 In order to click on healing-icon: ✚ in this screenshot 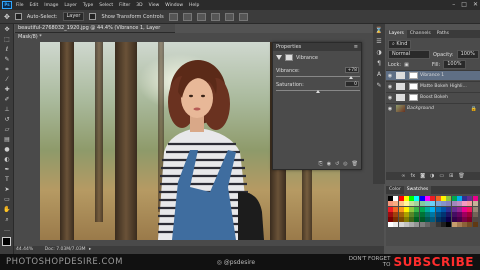, I will do `click(7, 89)`.